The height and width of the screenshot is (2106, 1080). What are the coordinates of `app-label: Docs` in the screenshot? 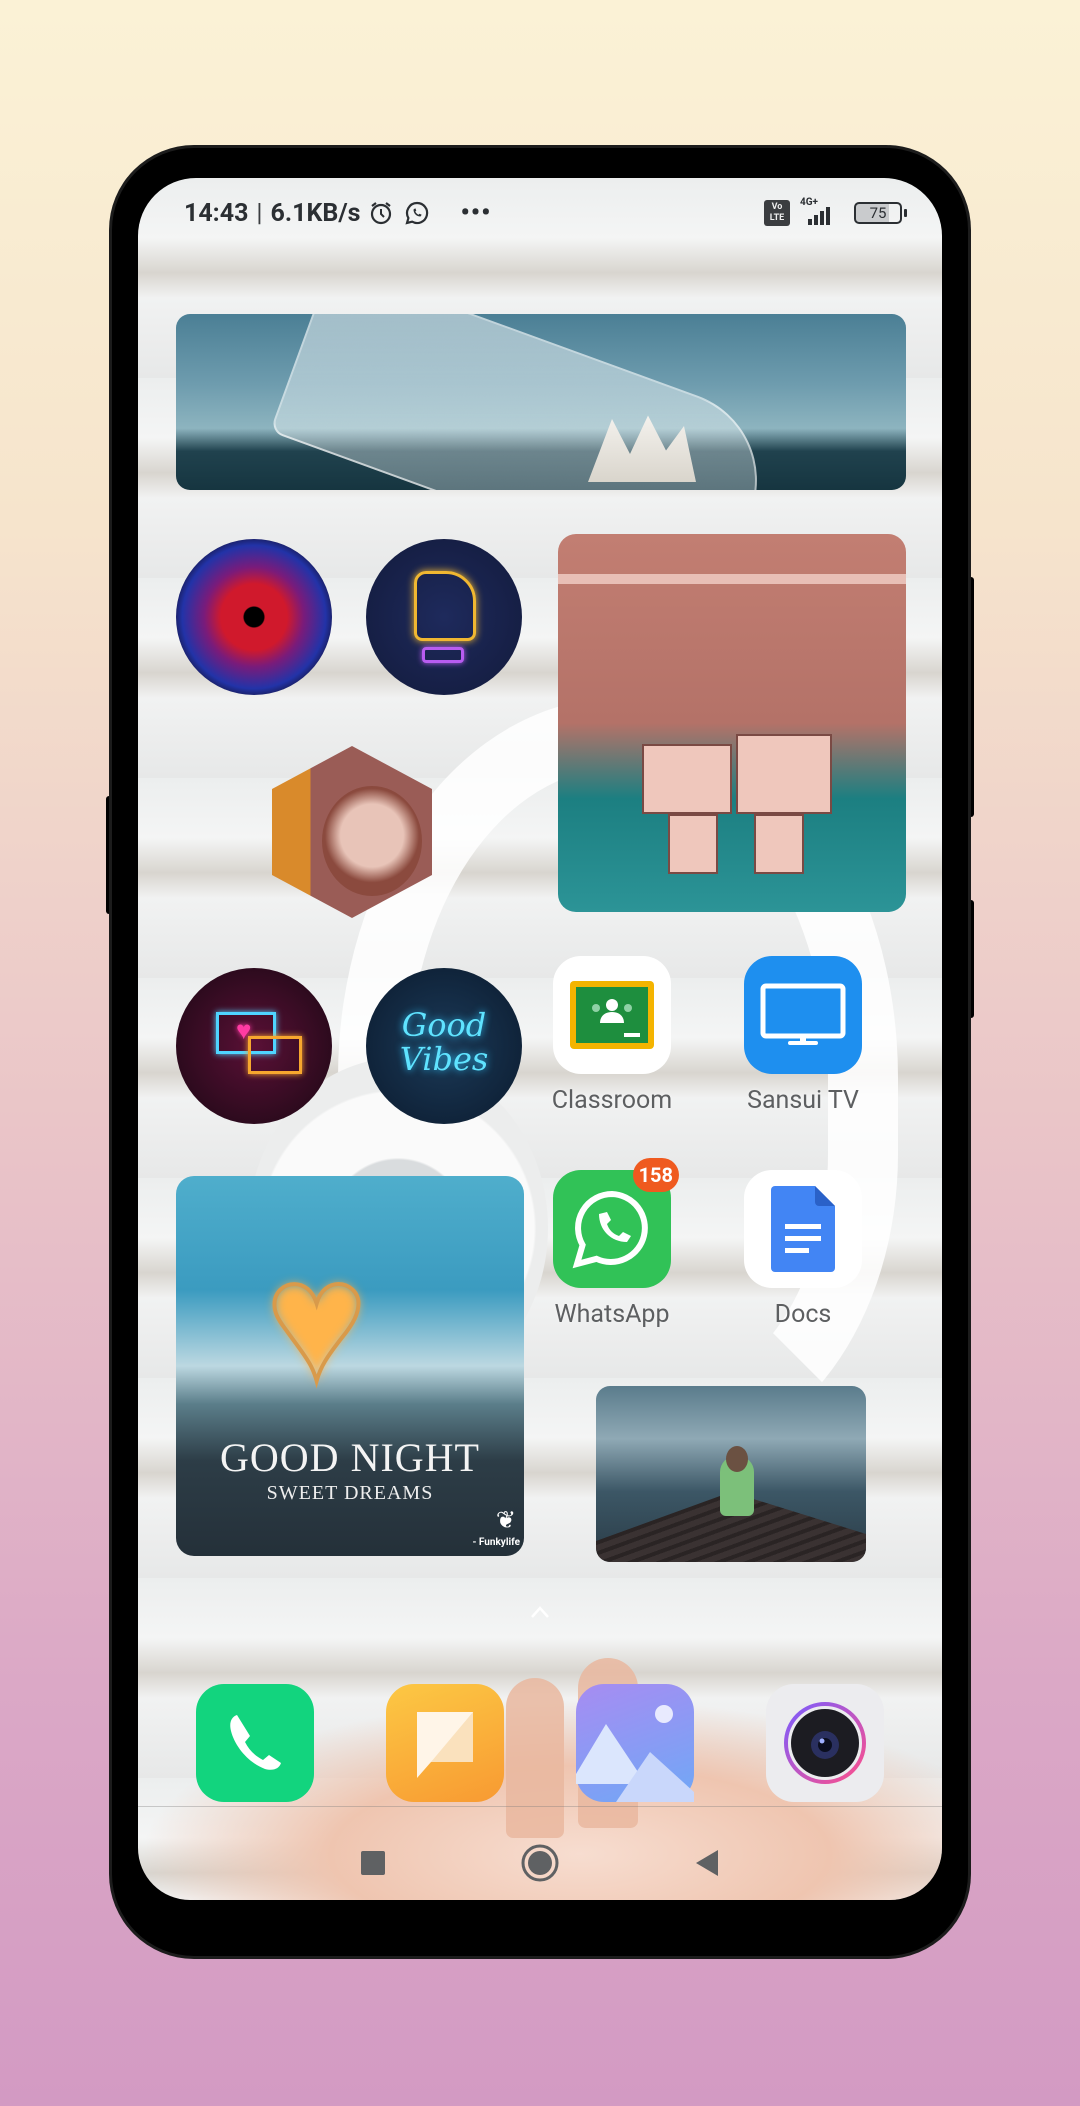 It's located at (803, 1314).